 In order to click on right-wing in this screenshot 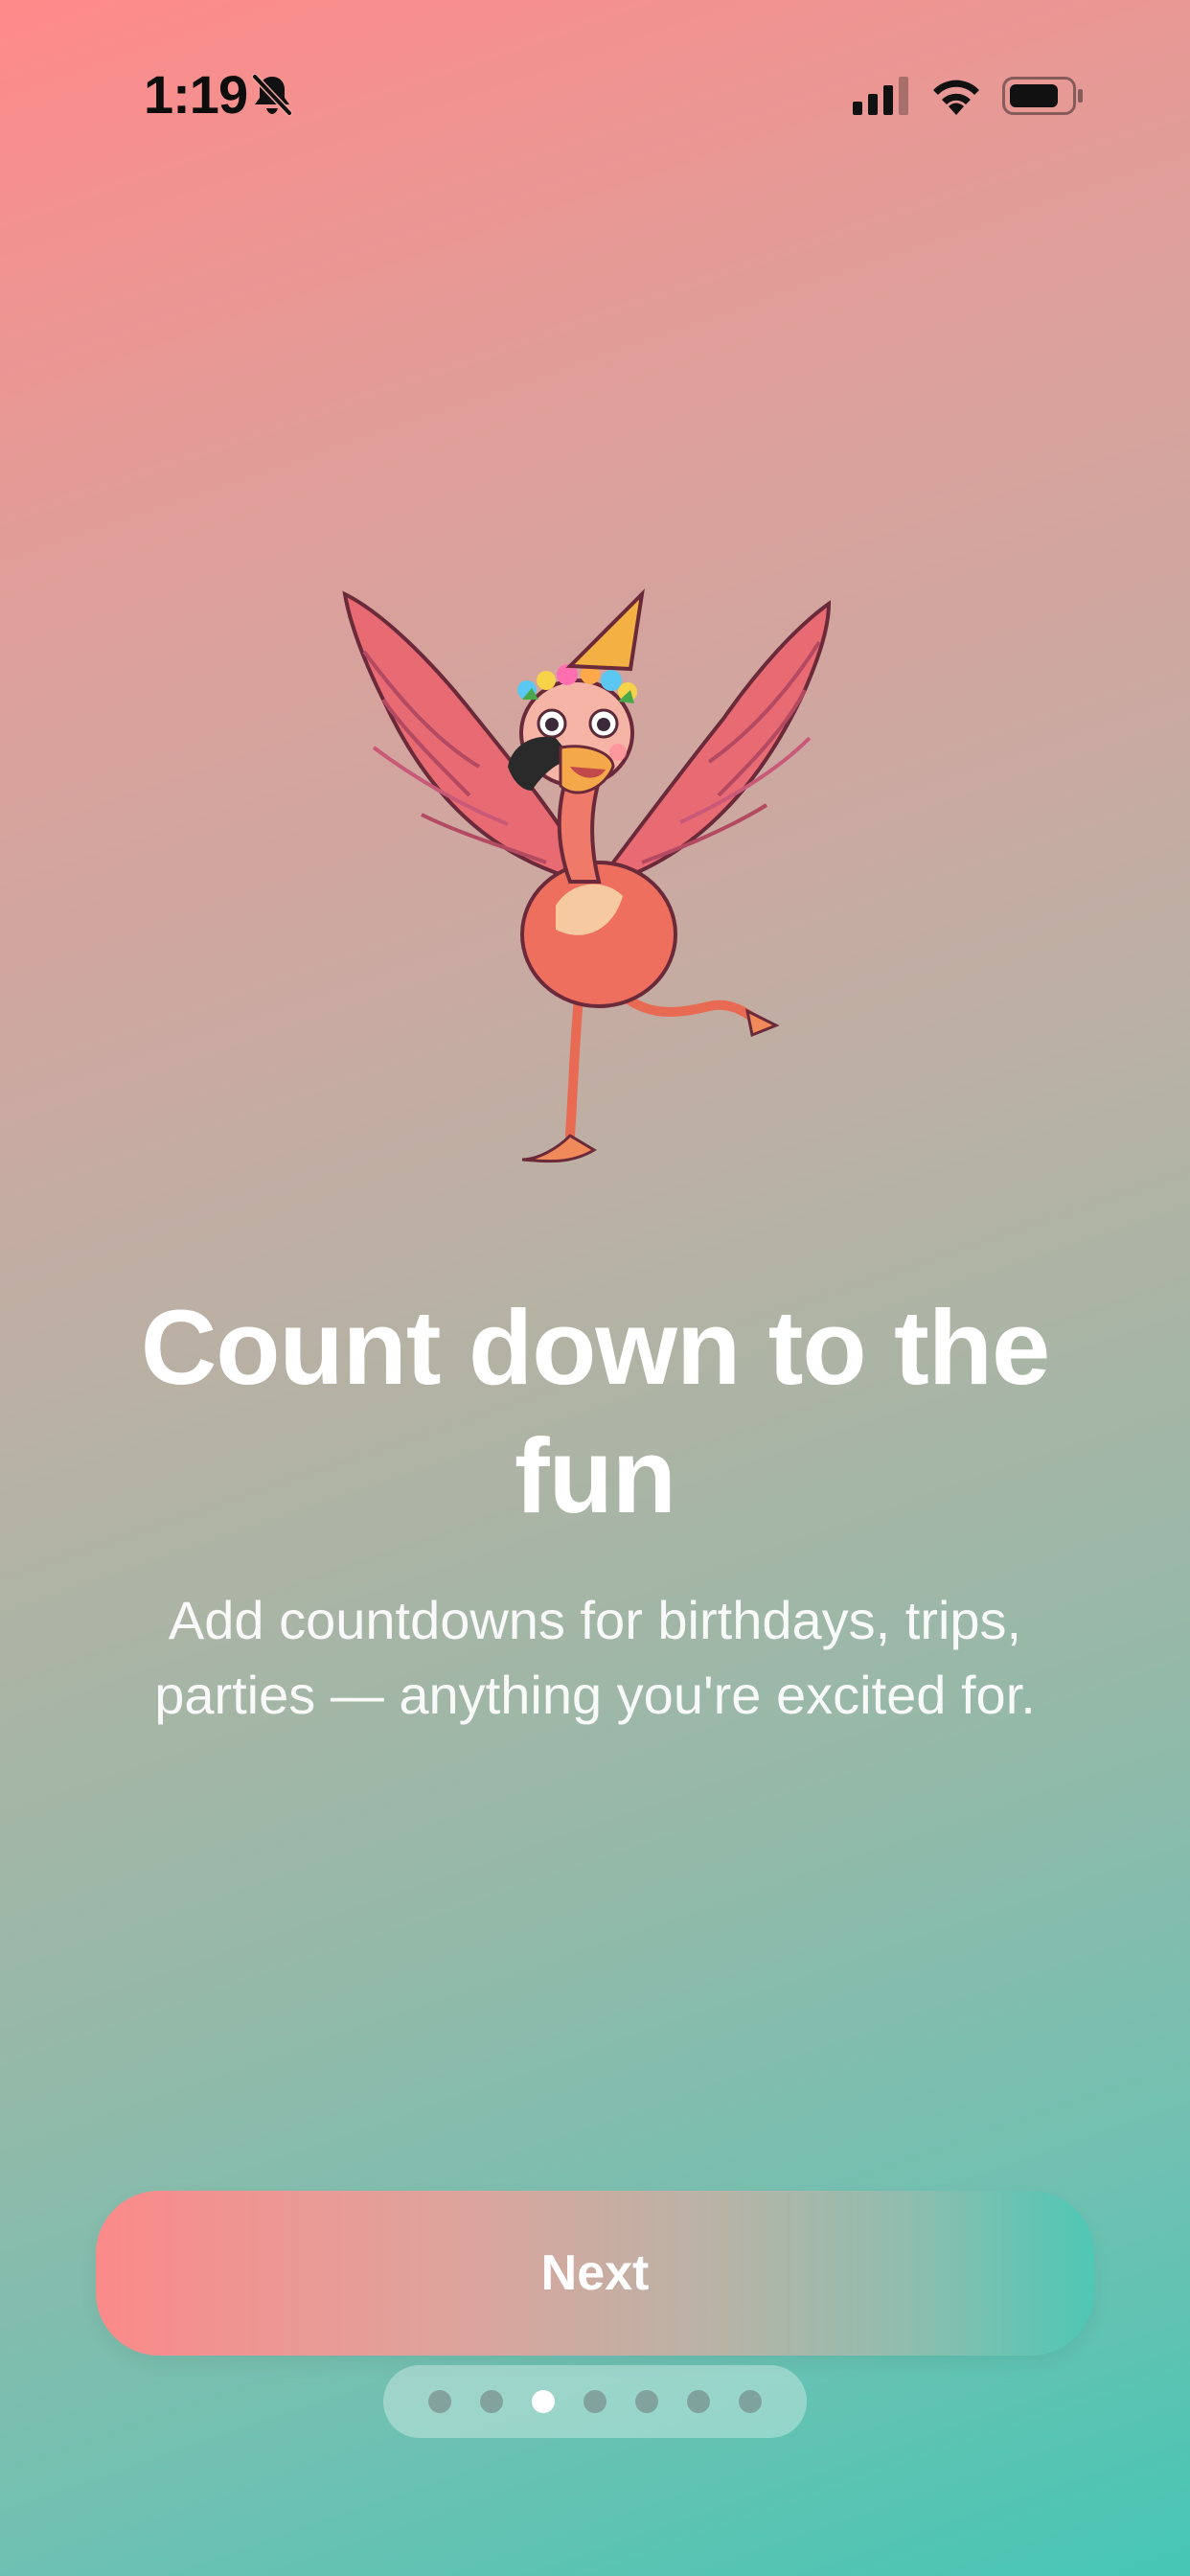, I will do `click(722, 742)`.